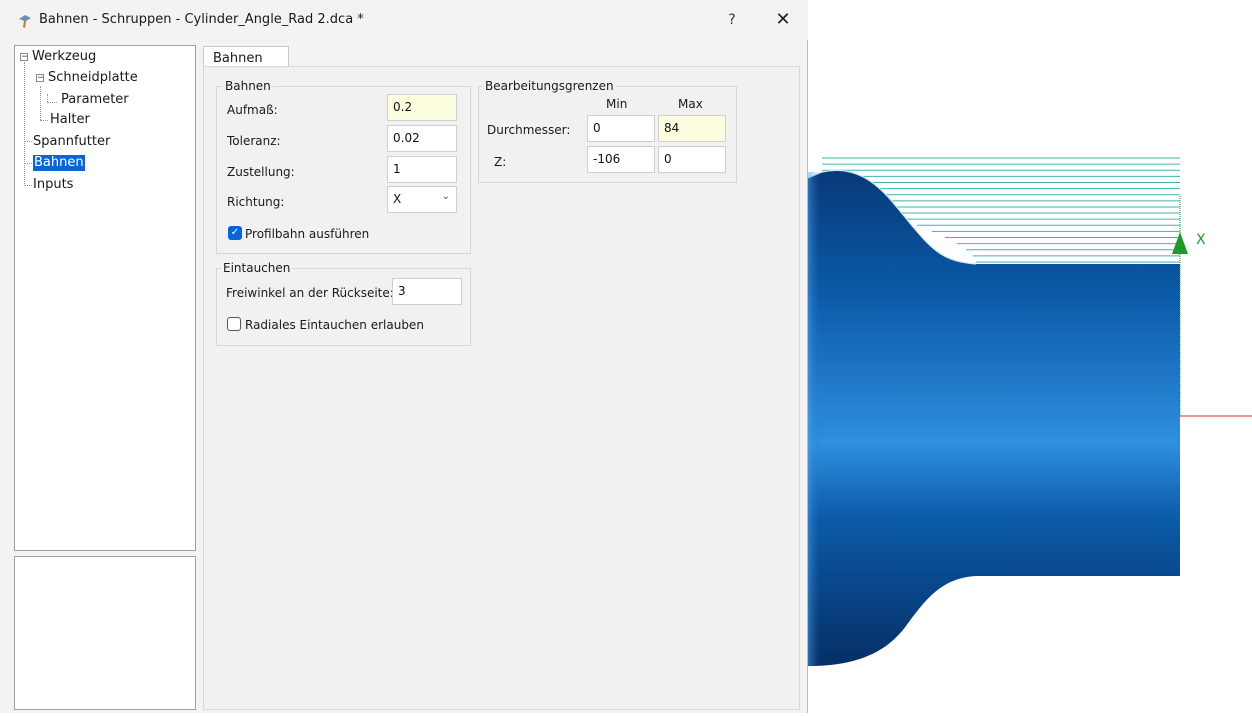 The height and width of the screenshot is (716, 1252). I want to click on bearbeitungsgrenzen-title: Bearbeitungsgrenzen, so click(549, 86).